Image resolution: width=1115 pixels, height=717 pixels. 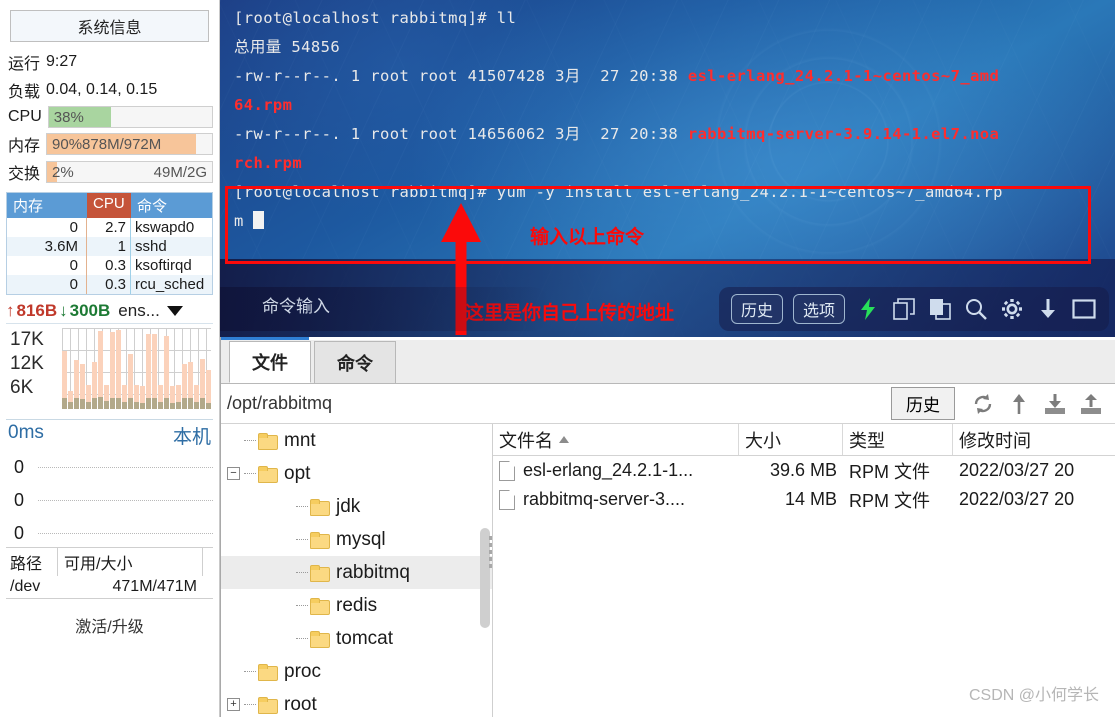 I want to click on memory-row: 内存 90% 878M/972M, so click(x=109, y=144).